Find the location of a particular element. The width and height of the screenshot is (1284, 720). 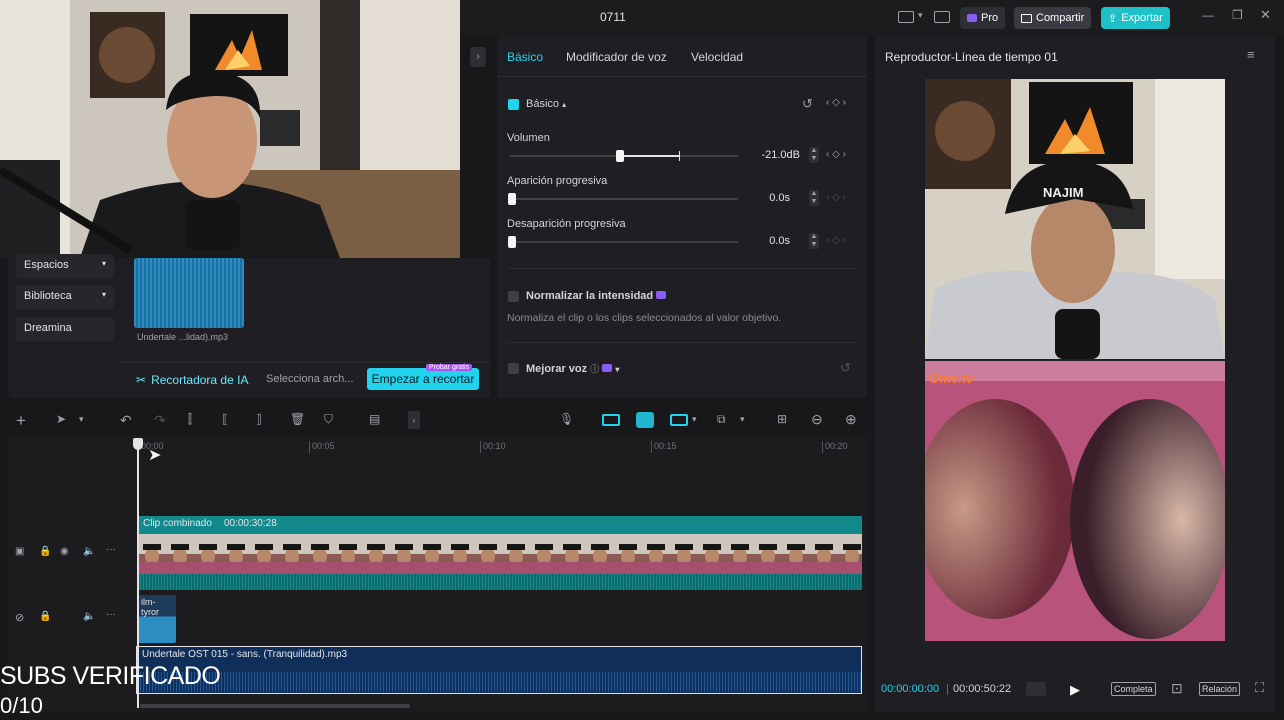

link-icon: ⊘ is located at coordinates (19, 617).